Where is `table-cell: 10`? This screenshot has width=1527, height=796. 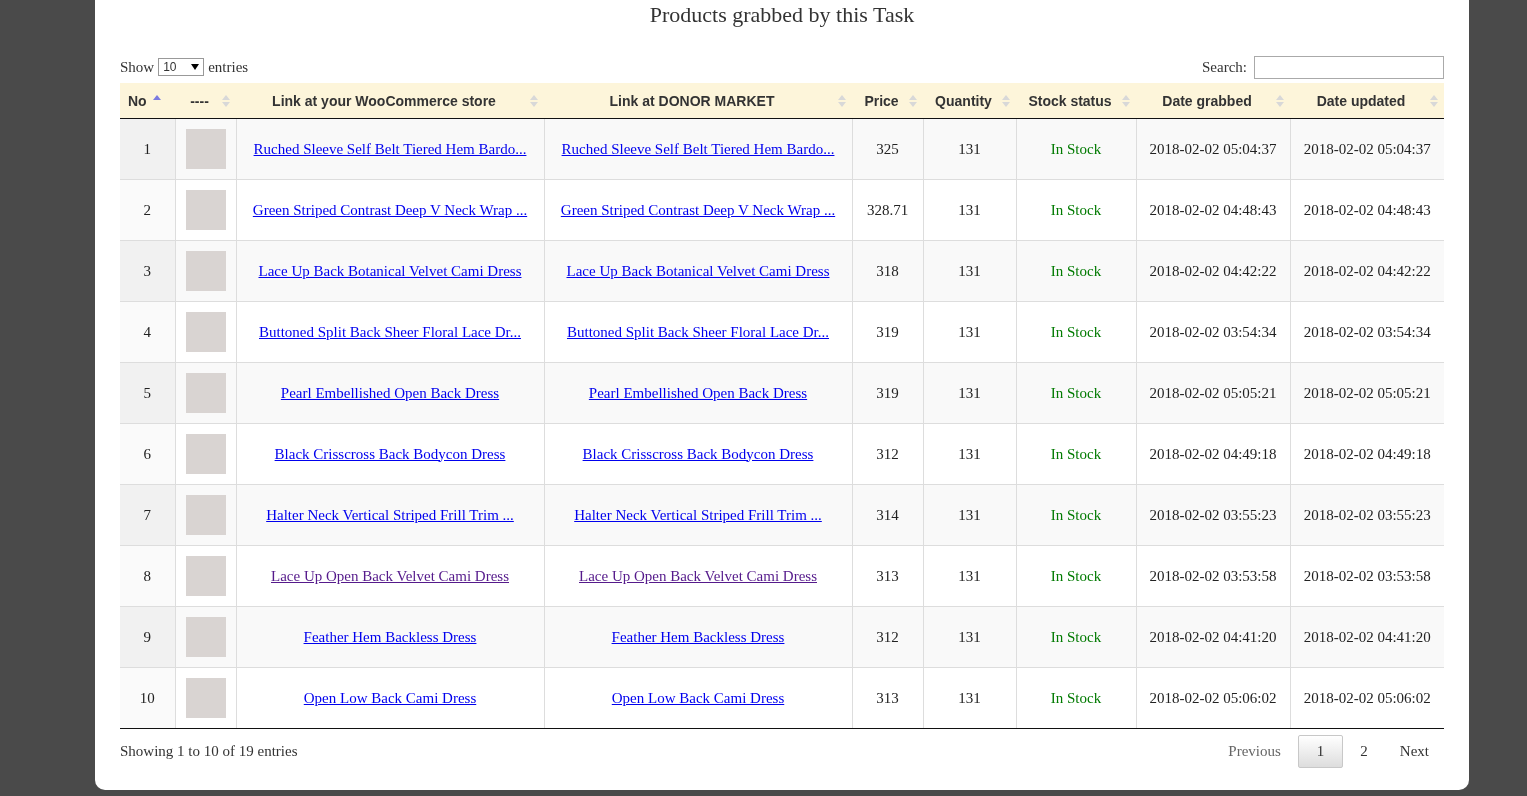
table-cell: 10 is located at coordinates (147, 698).